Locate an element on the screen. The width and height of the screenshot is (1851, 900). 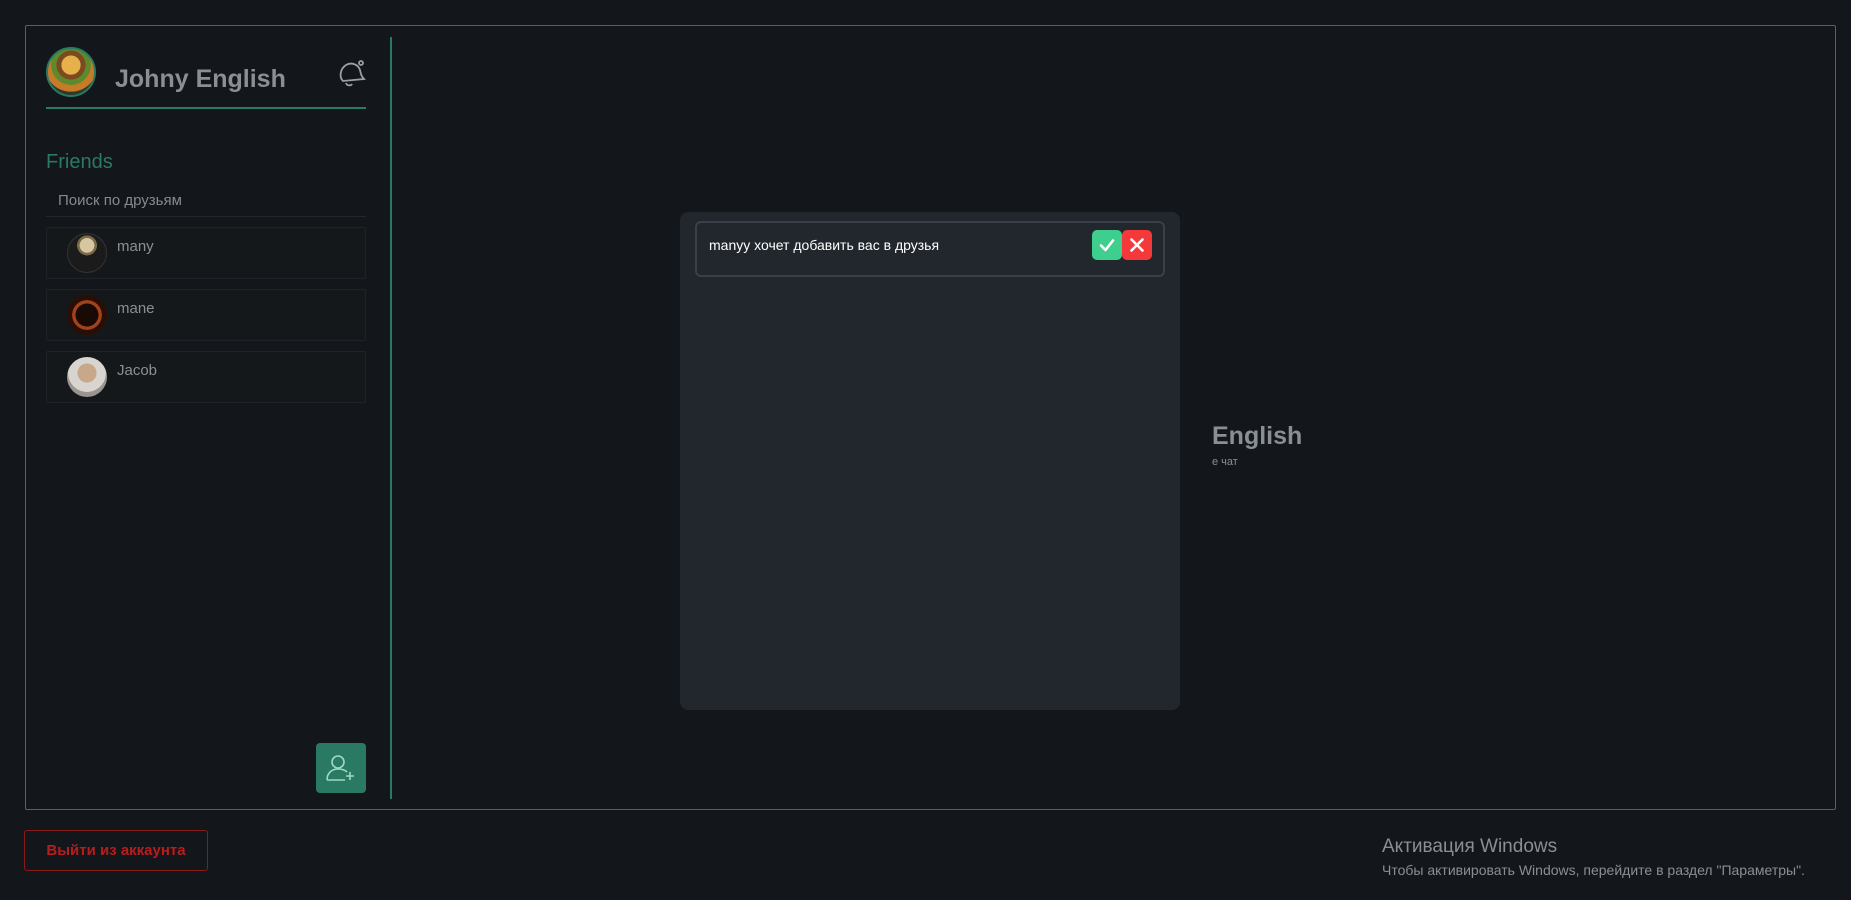
welcome-subtitle: е чат is located at coordinates (1225, 462).